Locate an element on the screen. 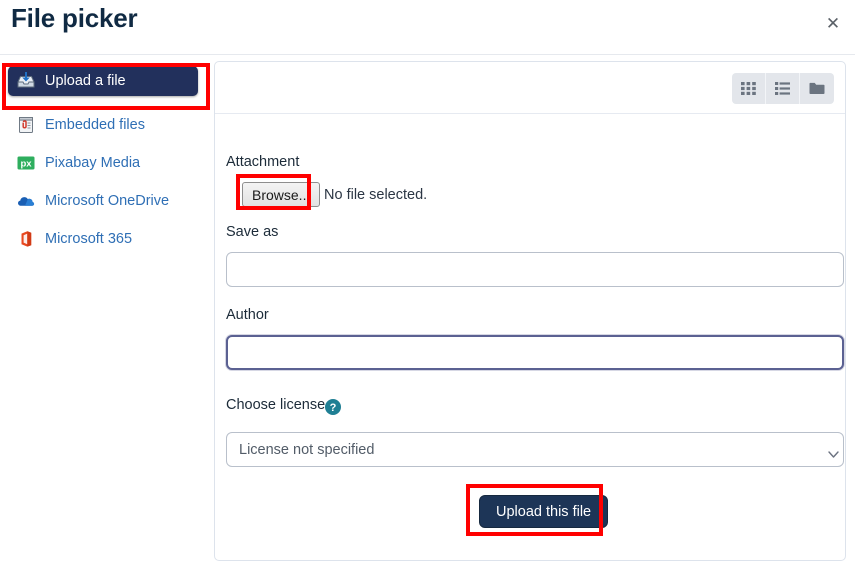  choose-license-label: Choose license is located at coordinates (276, 405).